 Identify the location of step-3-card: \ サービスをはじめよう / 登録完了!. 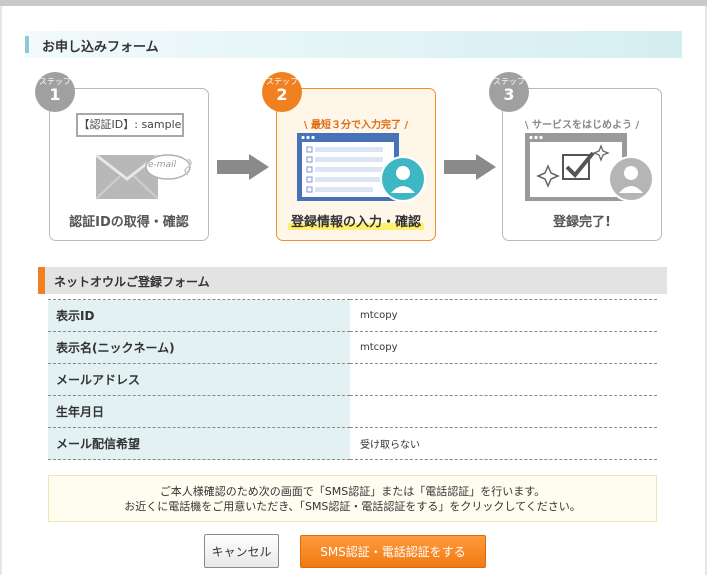
(582, 164).